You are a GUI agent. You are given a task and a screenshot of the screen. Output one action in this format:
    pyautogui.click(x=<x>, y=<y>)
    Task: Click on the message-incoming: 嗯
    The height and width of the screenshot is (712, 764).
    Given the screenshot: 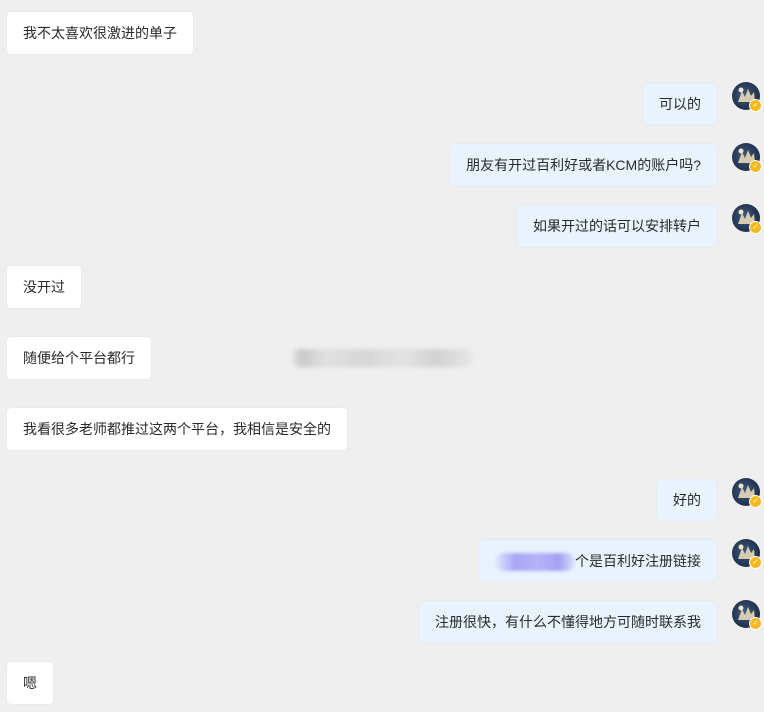 What is the action you would take?
    pyautogui.click(x=30, y=683)
    